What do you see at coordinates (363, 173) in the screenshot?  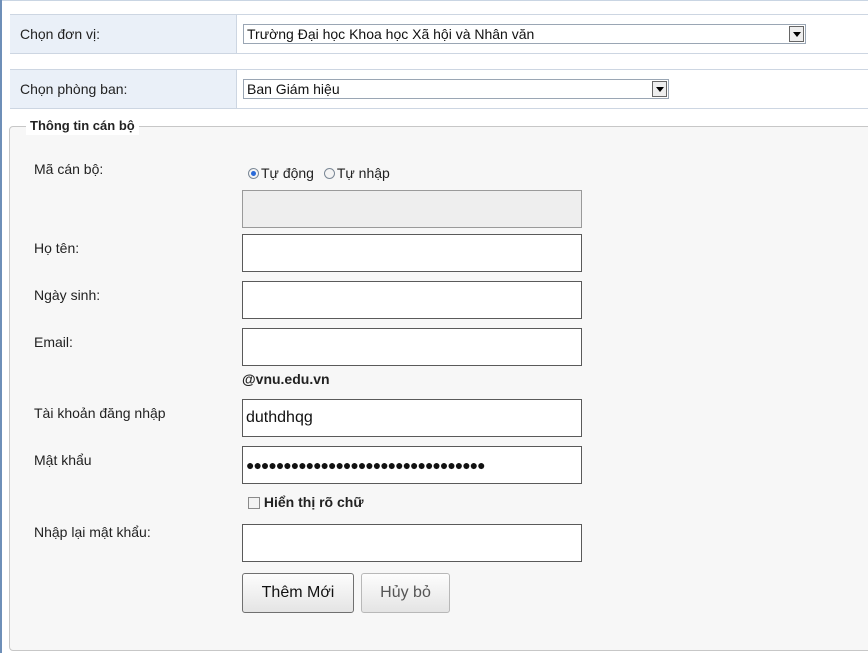 I see `radio-manual-label: Tự nhập` at bounding box center [363, 173].